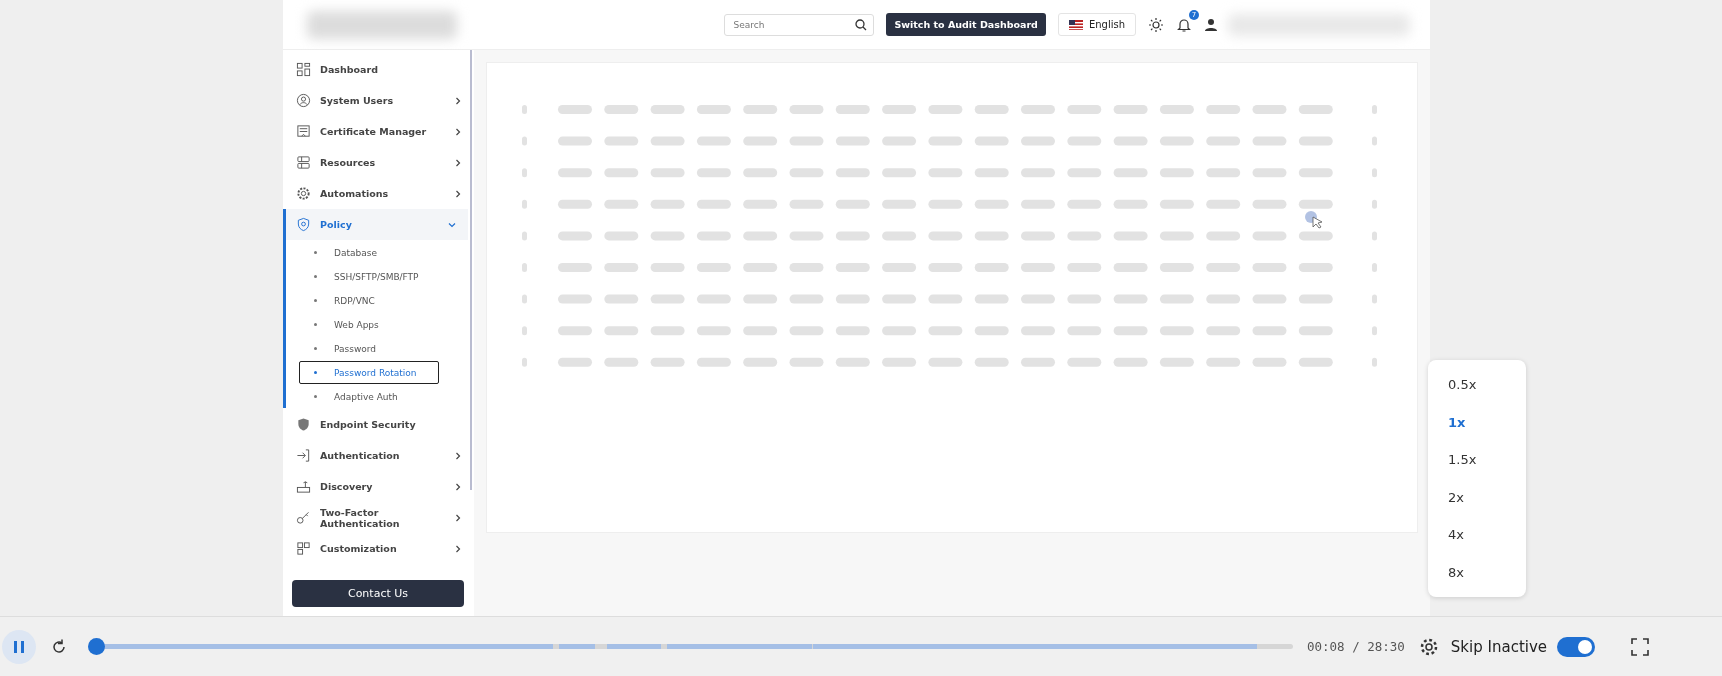 This screenshot has width=1722, height=676. I want to click on replay-icon, so click(59, 646).